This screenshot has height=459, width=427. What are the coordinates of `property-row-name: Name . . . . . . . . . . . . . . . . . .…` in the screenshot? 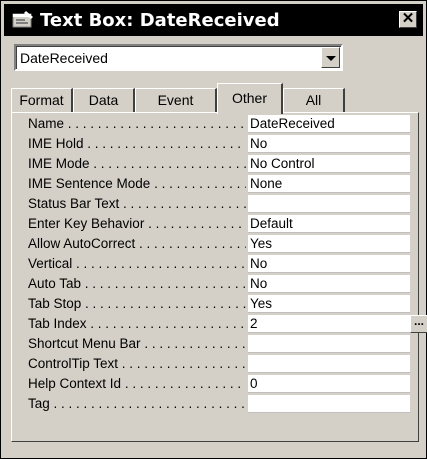 It's located at (219, 124).